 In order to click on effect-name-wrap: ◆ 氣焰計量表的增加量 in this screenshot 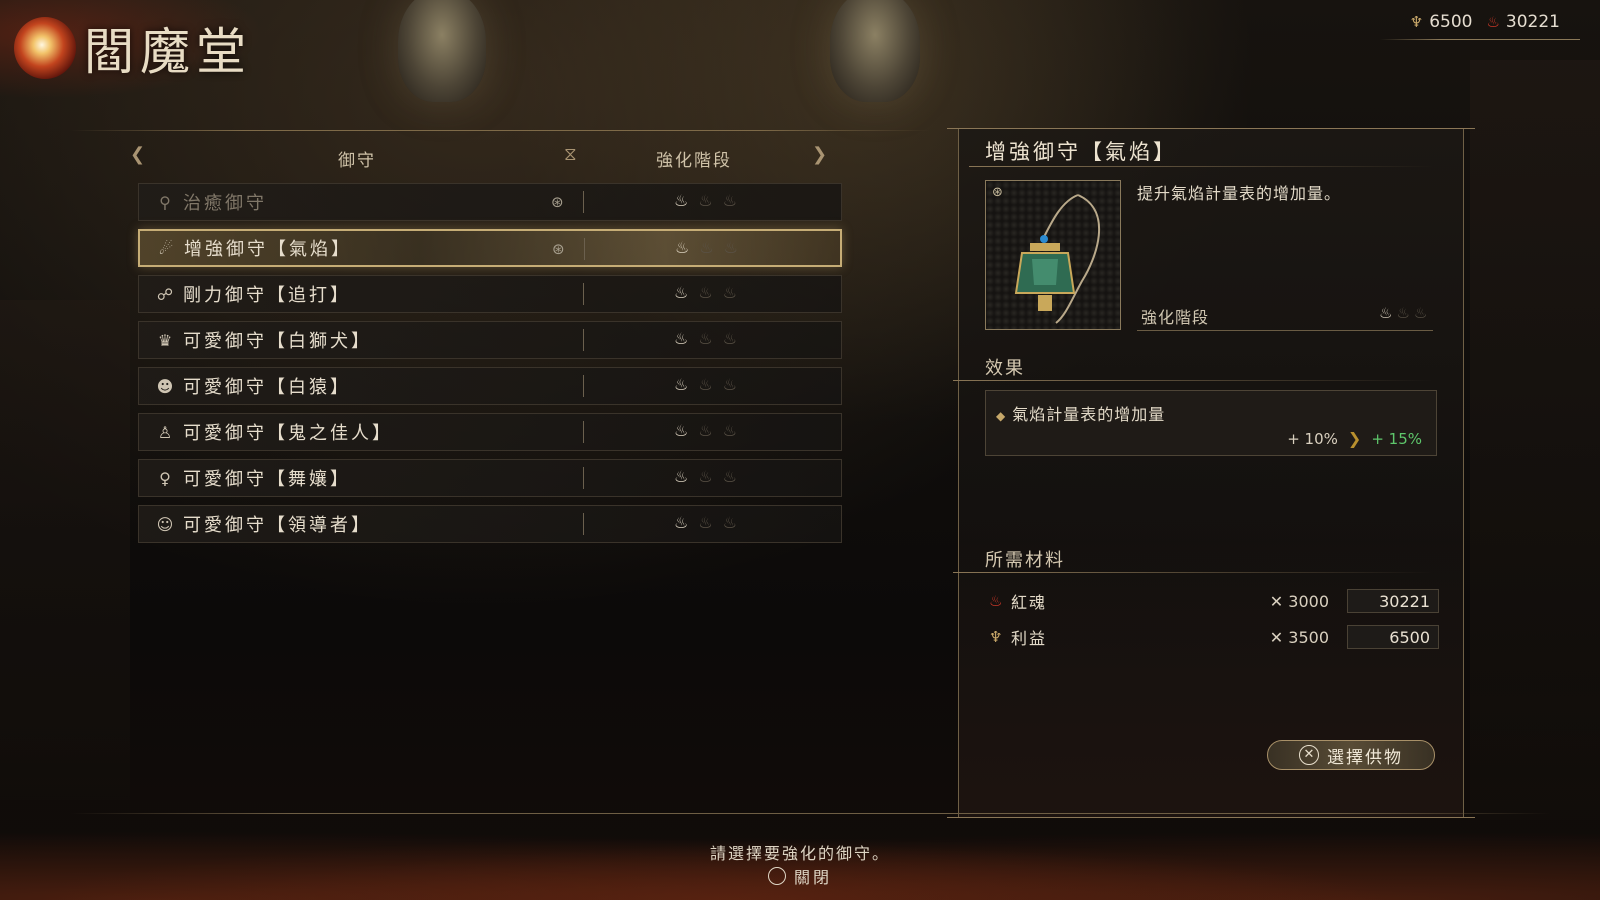, I will do `click(1080, 413)`.